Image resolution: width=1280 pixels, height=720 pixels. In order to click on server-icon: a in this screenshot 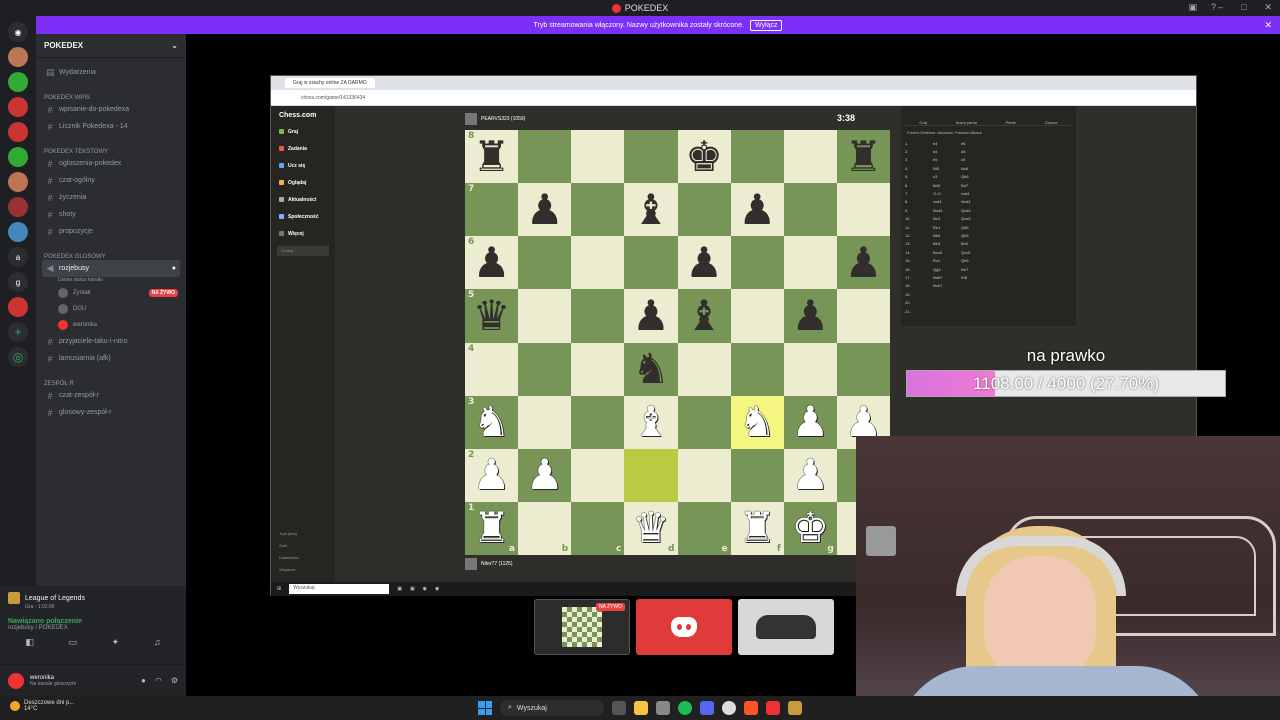, I will do `click(18, 257)`.